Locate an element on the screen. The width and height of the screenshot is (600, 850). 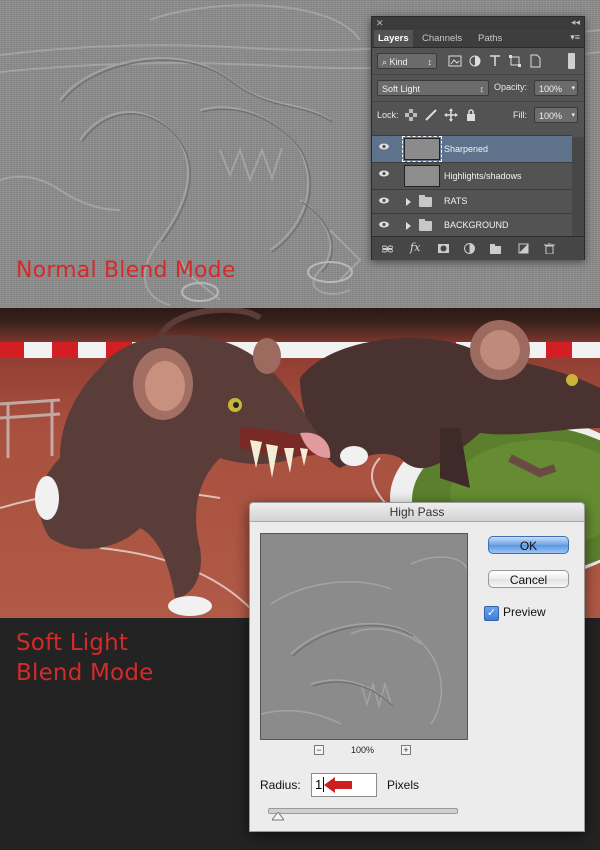
opacity-label: Opacity: is located at coordinates (511, 87).